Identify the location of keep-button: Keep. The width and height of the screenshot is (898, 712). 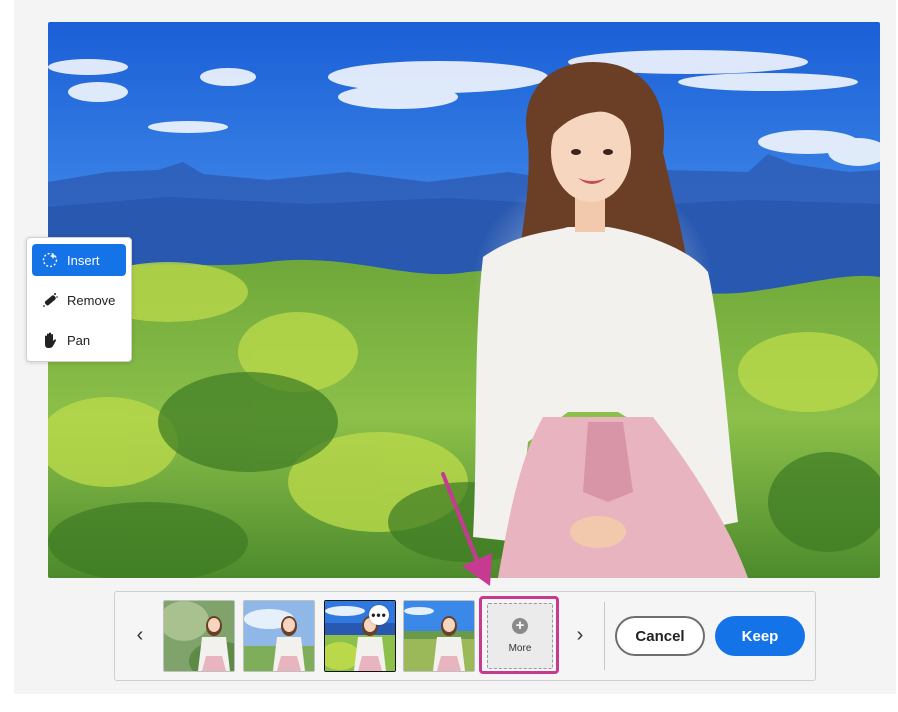
(760, 636).